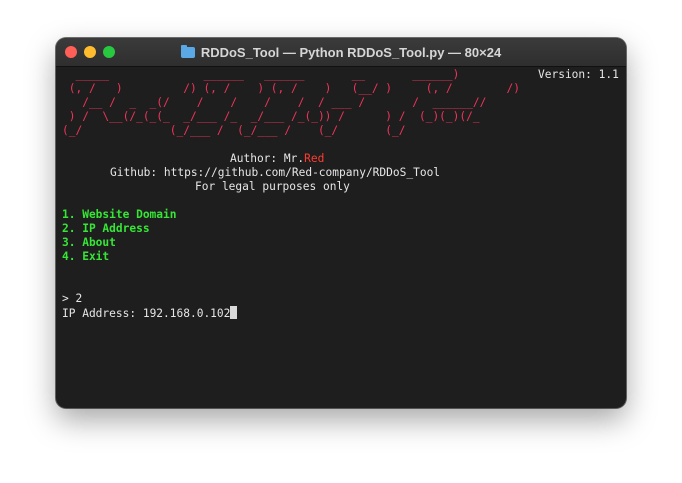  What do you see at coordinates (106, 228) in the screenshot?
I see `menu-item-ip-address: 2. IP Address` at bounding box center [106, 228].